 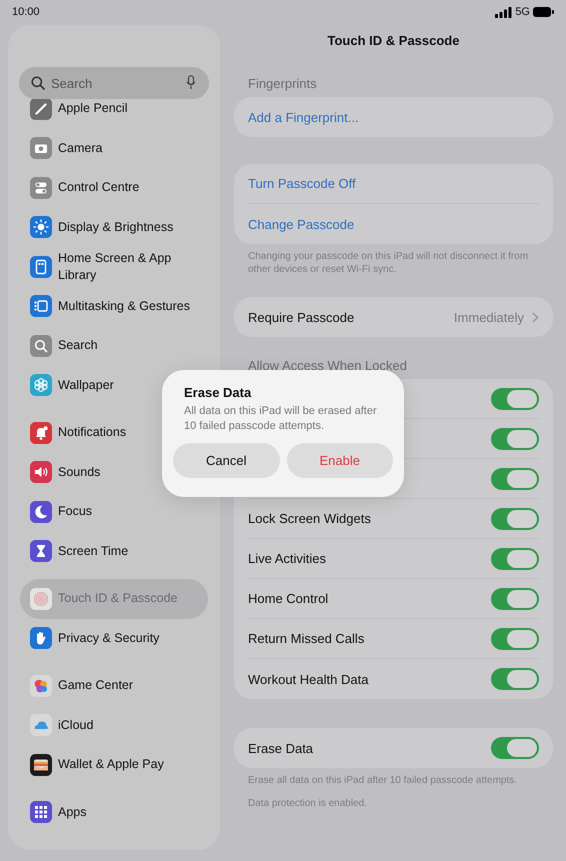 What do you see at coordinates (327, 366) in the screenshot?
I see `section-header: Allow Access When Locked` at bounding box center [327, 366].